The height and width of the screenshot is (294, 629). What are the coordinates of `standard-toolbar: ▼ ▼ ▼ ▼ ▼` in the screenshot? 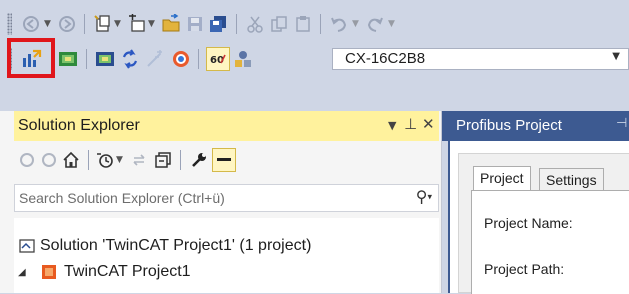 It's located at (314, 24).